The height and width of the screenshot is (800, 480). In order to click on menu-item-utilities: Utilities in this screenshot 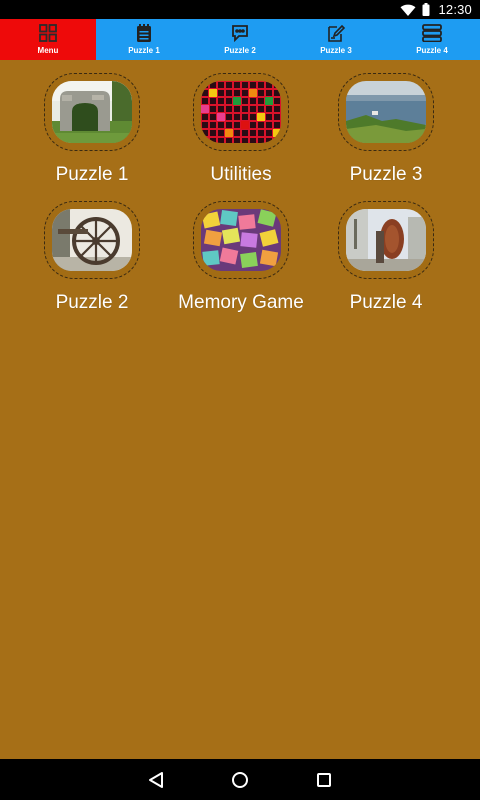, I will do `click(241, 137)`.